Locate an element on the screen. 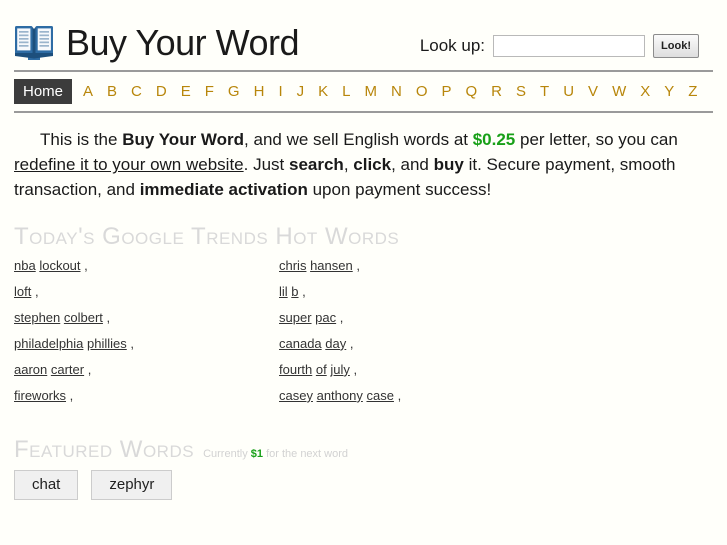 The width and height of the screenshot is (727, 545). trend-word-link: super is located at coordinates (295, 317).